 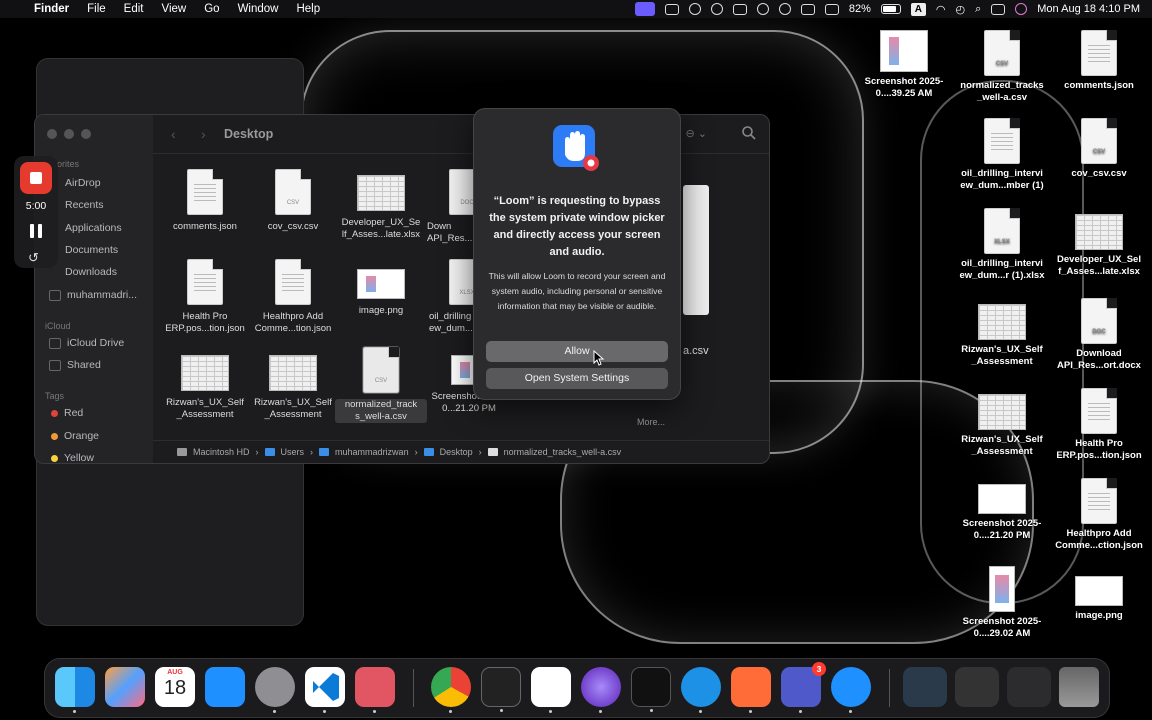 I want to click on allow-button: Allow, so click(x=577, y=351).